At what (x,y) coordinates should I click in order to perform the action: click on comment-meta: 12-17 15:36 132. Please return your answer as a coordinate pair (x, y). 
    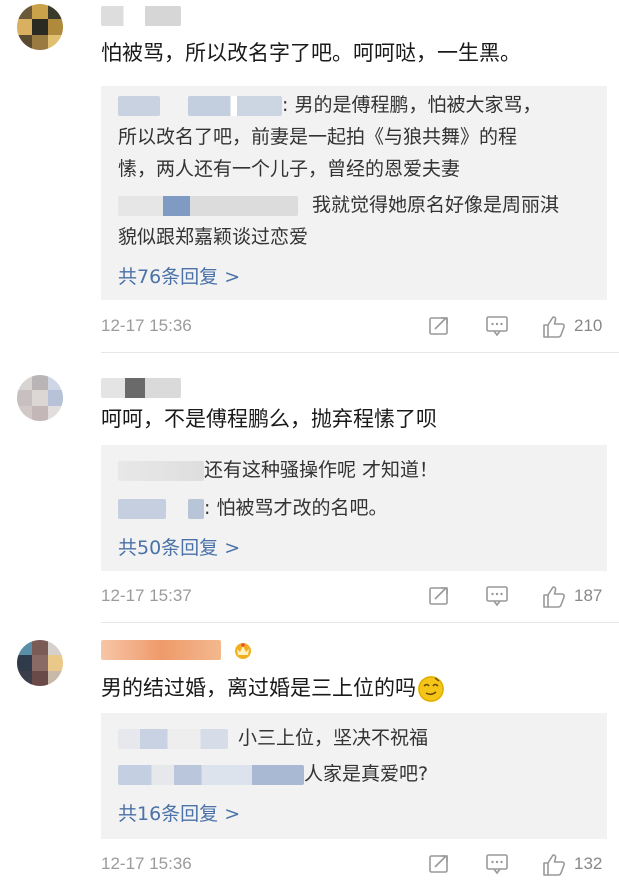
    Looking at the image, I should click on (354, 865).